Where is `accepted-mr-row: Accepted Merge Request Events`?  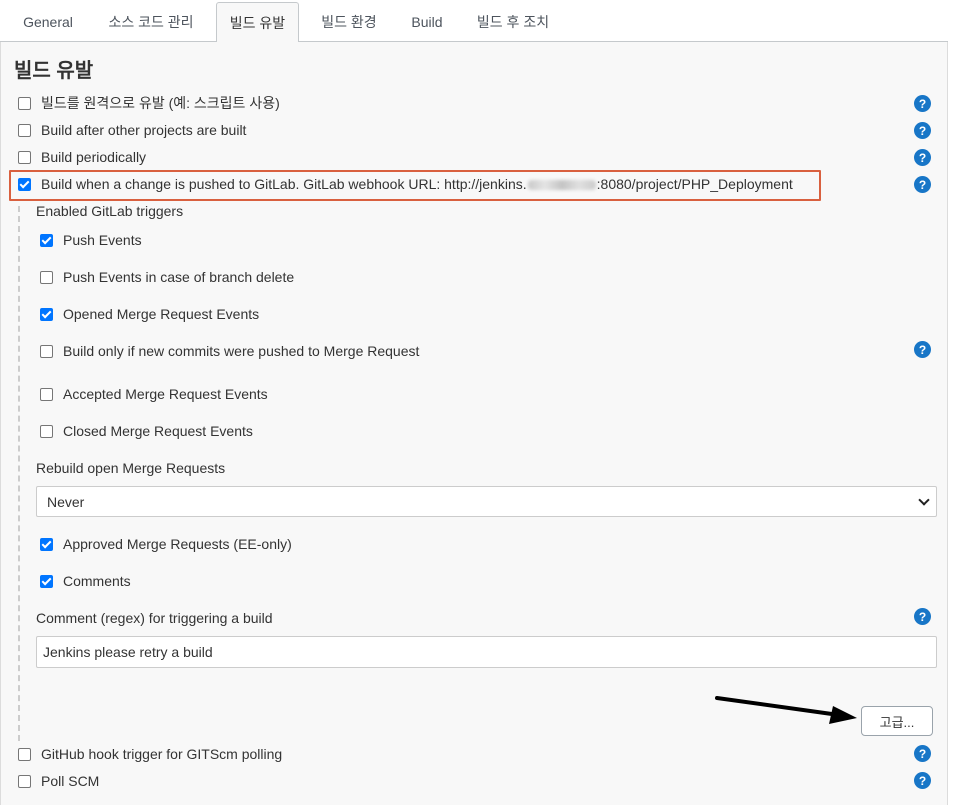
accepted-mr-row: Accepted Merge Request Events is located at coordinates (154, 394).